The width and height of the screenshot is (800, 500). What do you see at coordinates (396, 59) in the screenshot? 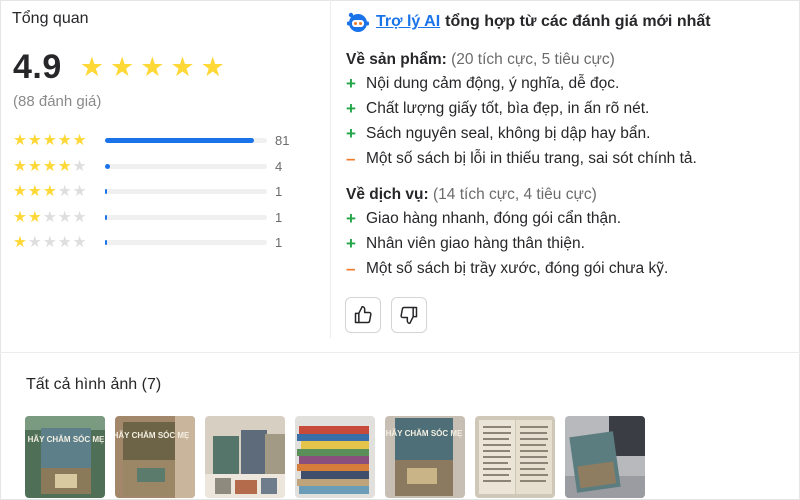
I see `product-label: Về sản phẩm:` at bounding box center [396, 59].